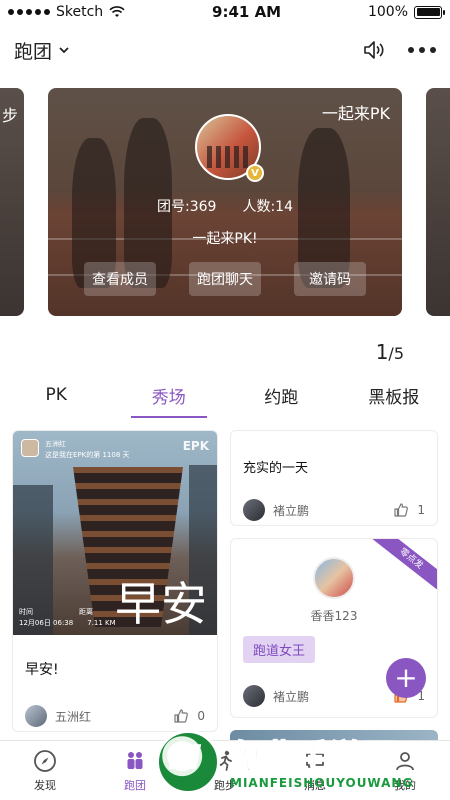 The height and width of the screenshot is (800, 450). What do you see at coordinates (313, 758) in the screenshot?
I see `watermark-title: 免费手游网` at bounding box center [313, 758].